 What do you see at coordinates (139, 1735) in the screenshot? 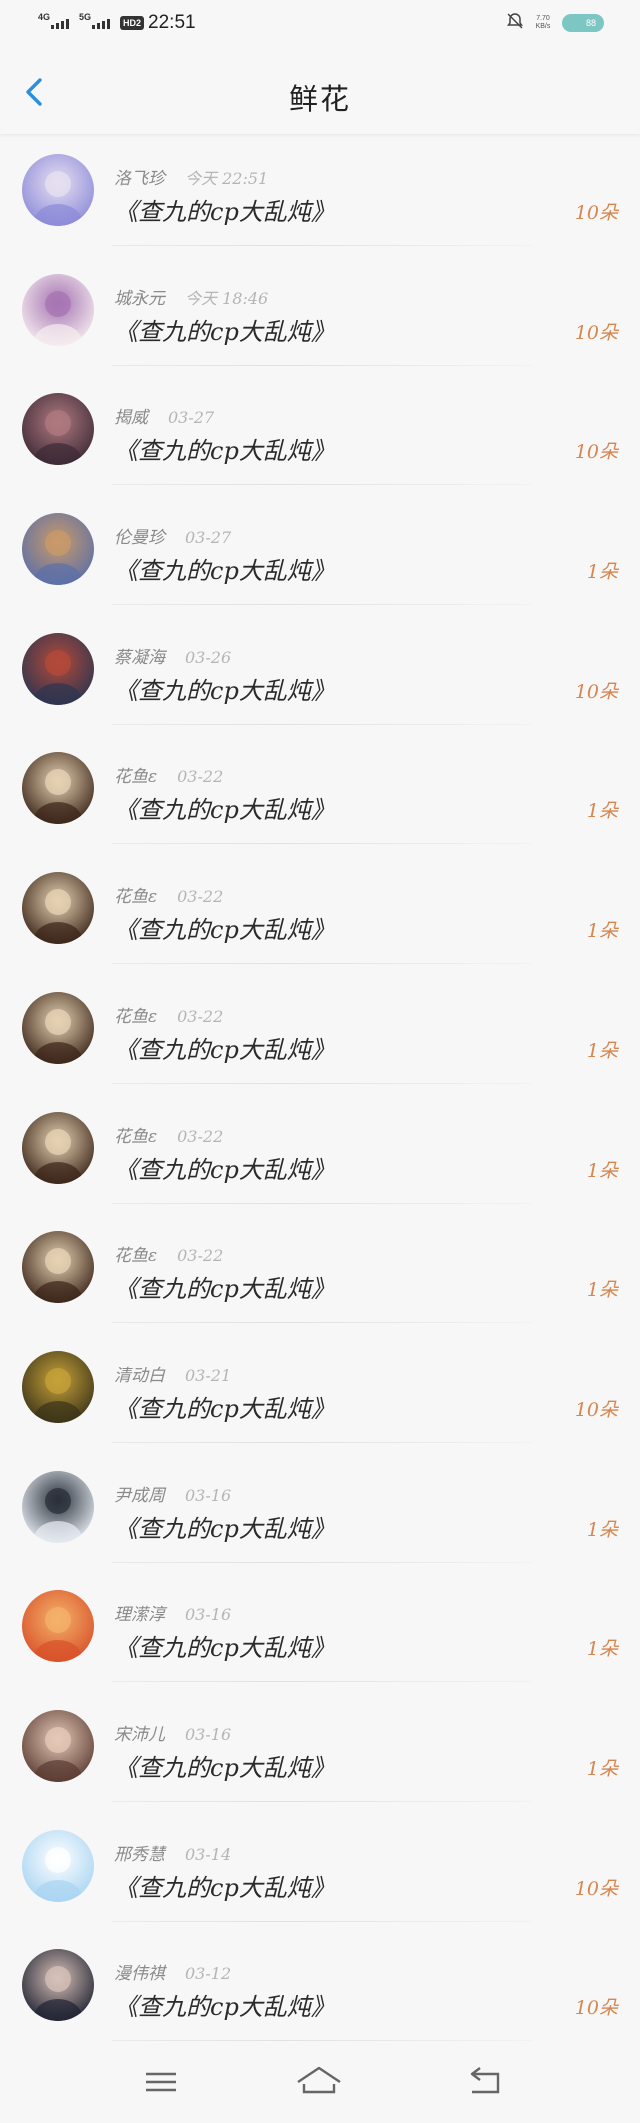
I see `user-name: 宋沛儿` at bounding box center [139, 1735].